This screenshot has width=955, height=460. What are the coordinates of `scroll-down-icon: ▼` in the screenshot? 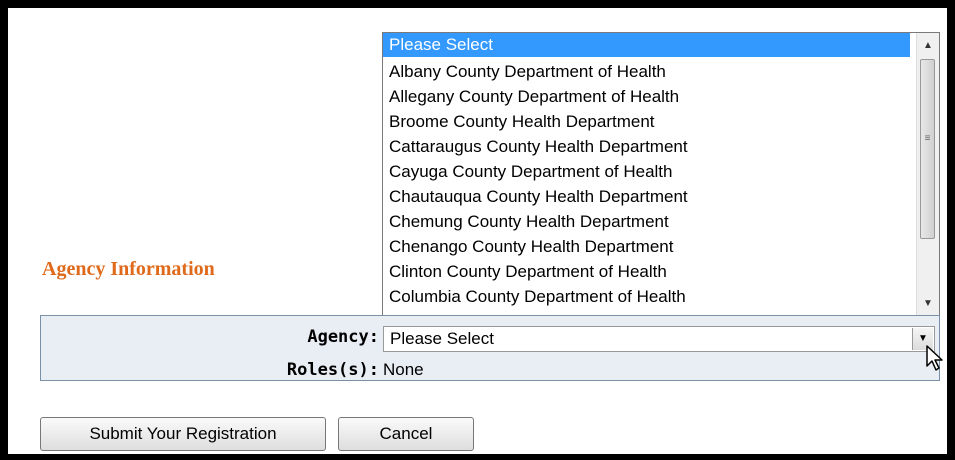 It's located at (928, 304).